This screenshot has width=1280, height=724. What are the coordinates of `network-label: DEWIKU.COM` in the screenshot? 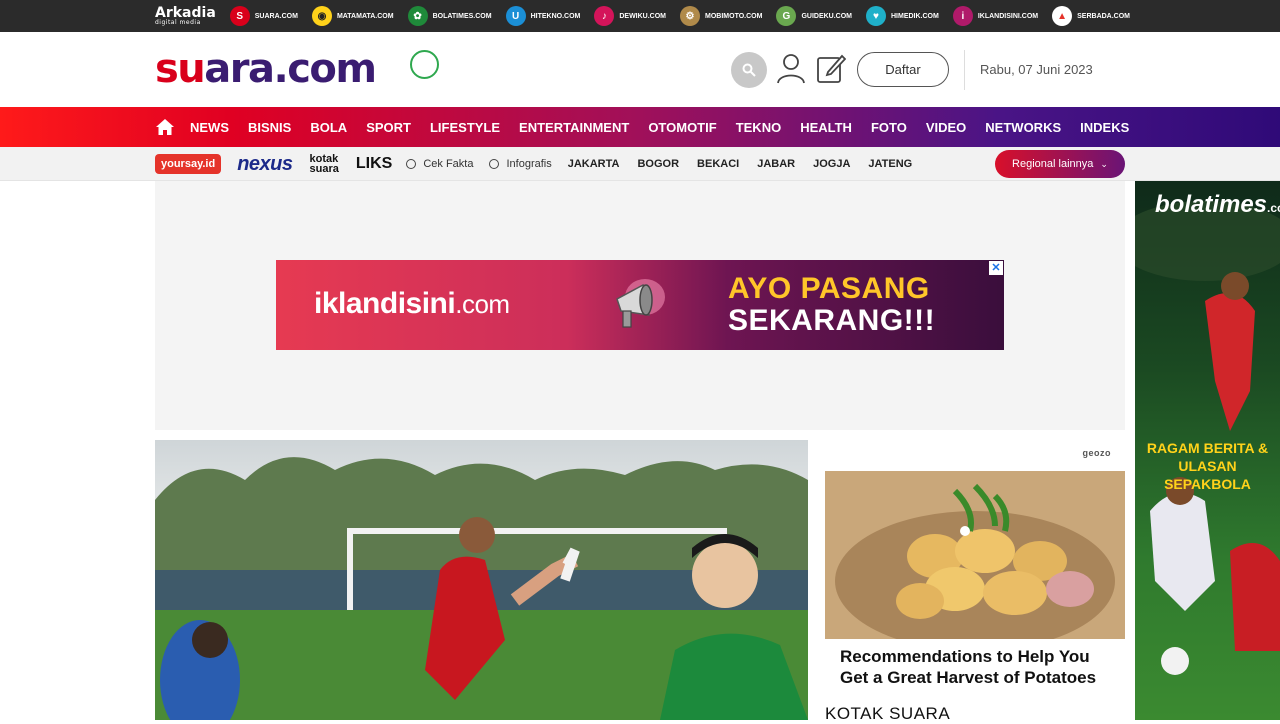 It's located at (643, 16).